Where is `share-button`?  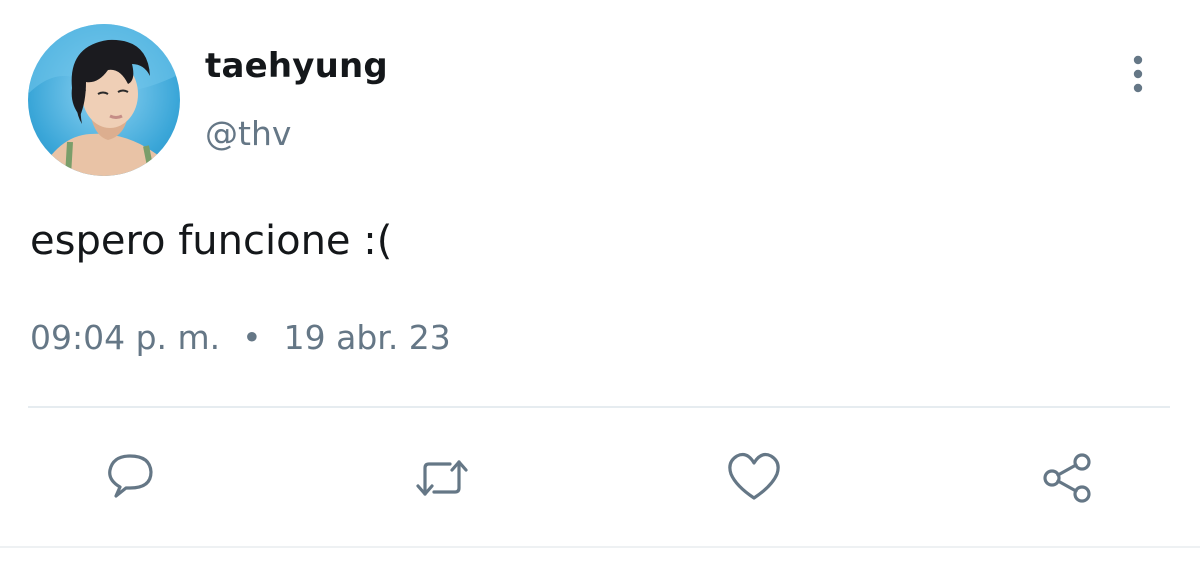 share-button is located at coordinates (1068, 478).